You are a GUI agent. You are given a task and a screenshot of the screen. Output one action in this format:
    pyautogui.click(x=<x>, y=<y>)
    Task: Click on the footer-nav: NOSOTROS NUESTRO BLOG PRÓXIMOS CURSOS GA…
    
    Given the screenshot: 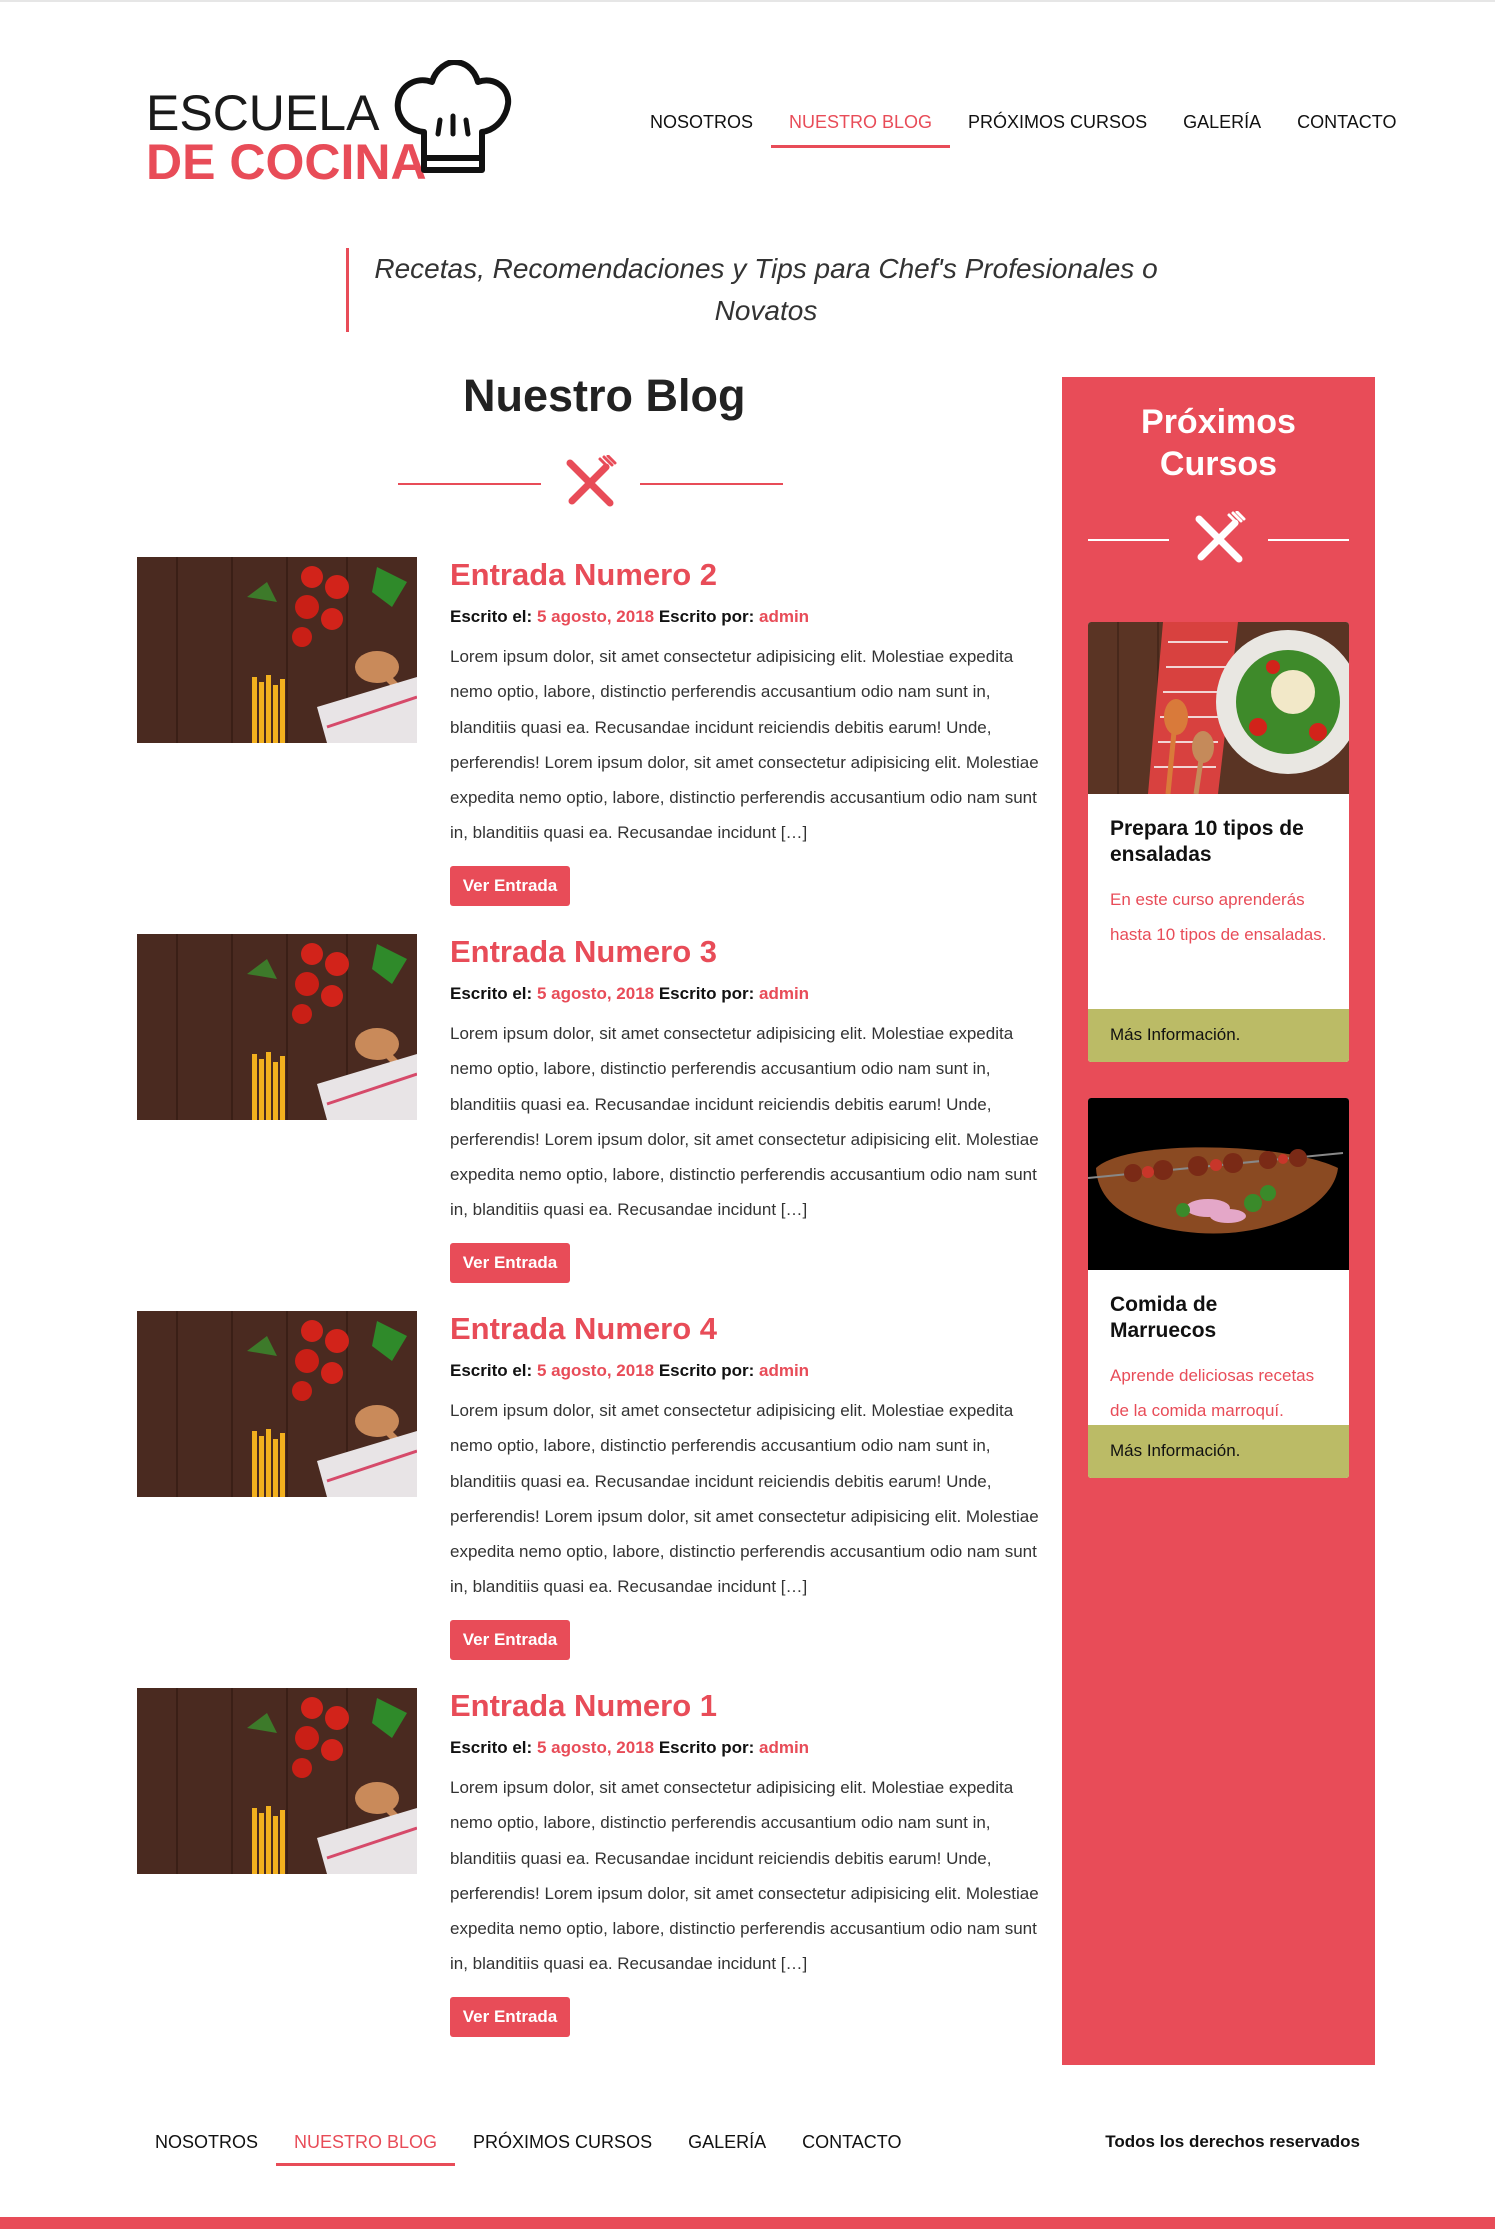 What is the action you would take?
    pyautogui.click(x=528, y=2143)
    